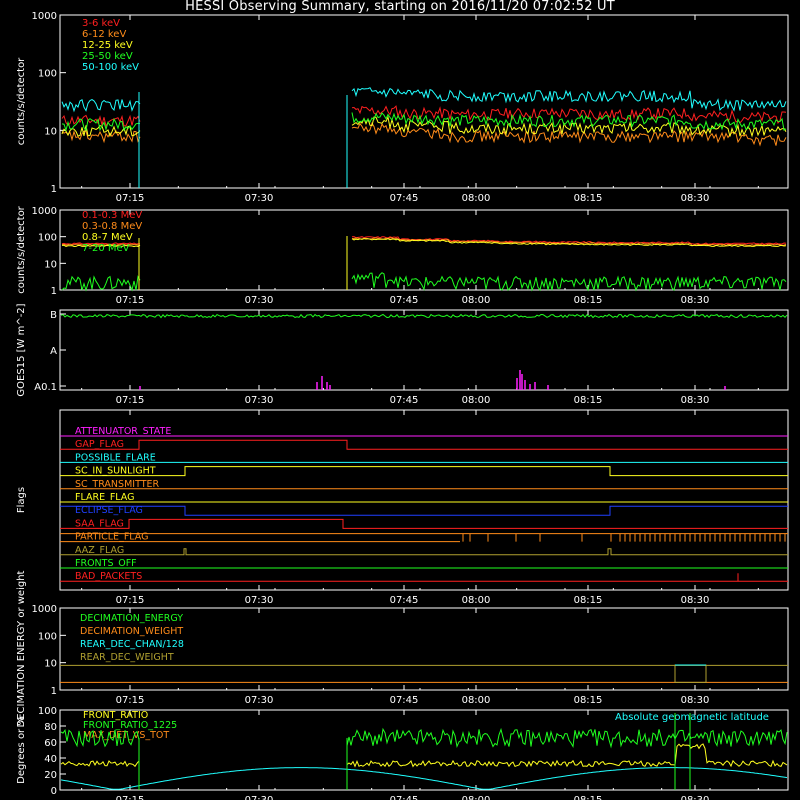  What do you see at coordinates (99, 550) in the screenshot?
I see `flag-label: AAZ_FLAG` at bounding box center [99, 550].